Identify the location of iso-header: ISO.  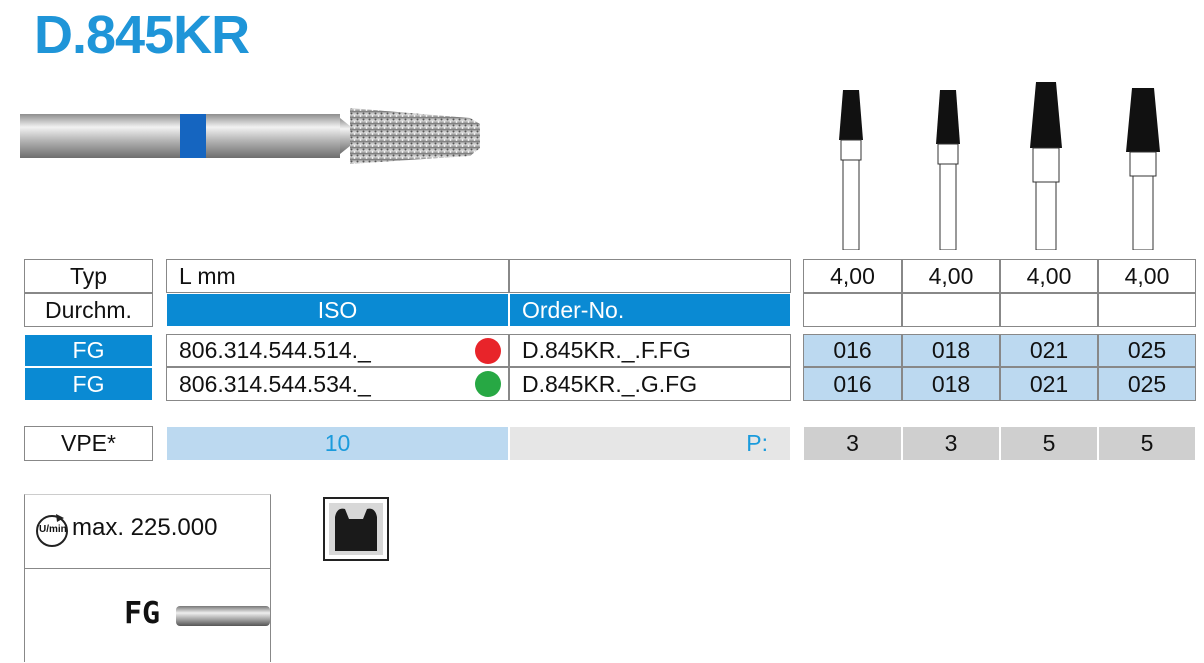
(337, 310).